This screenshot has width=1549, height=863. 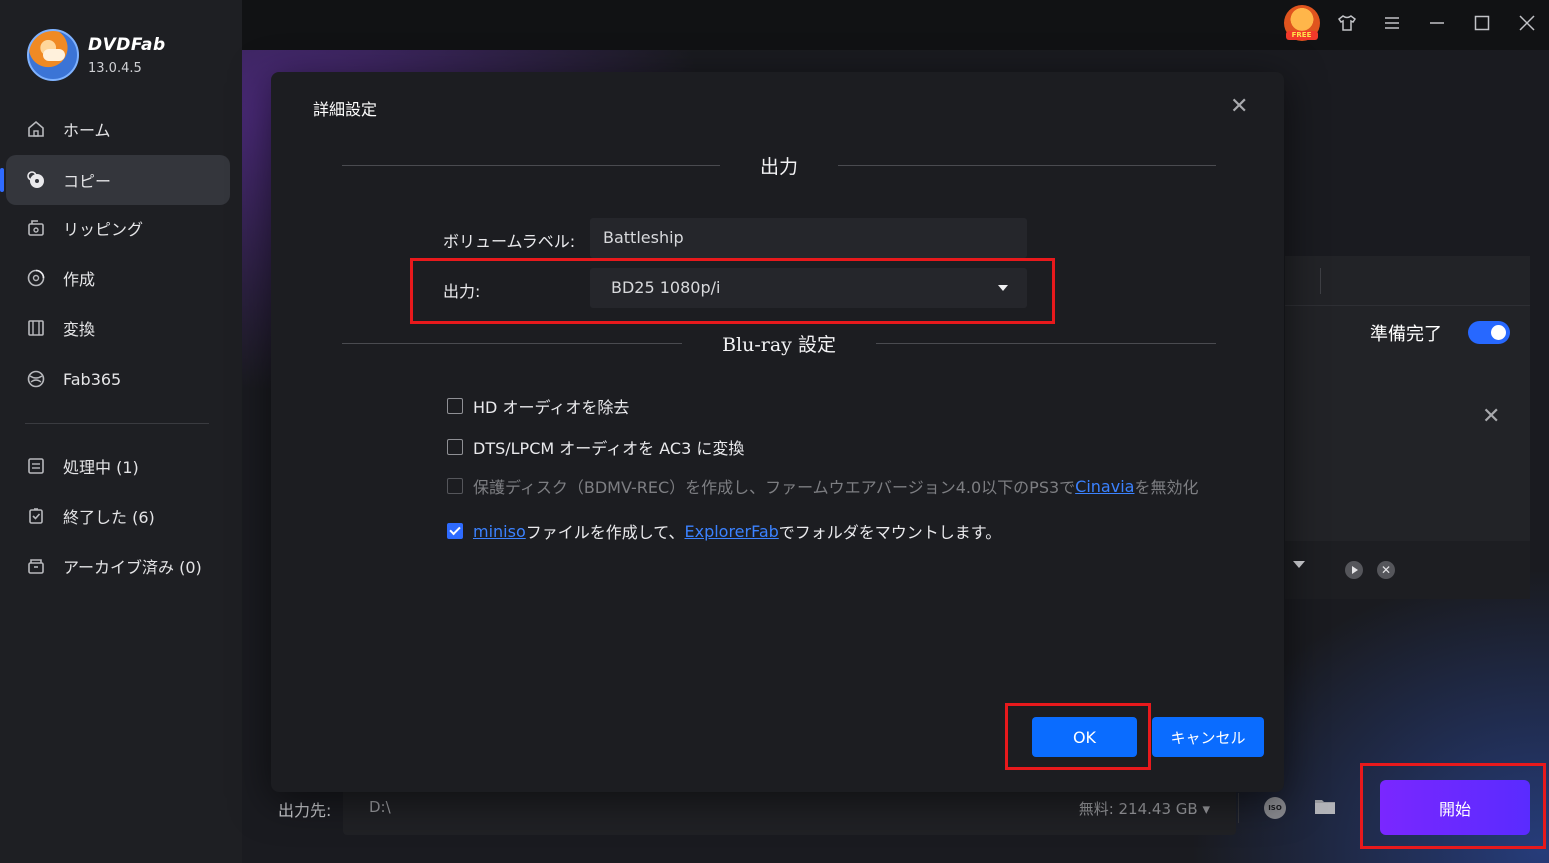 I want to click on app-logo: DVDFab 13.0.4.5, so click(x=96, y=55).